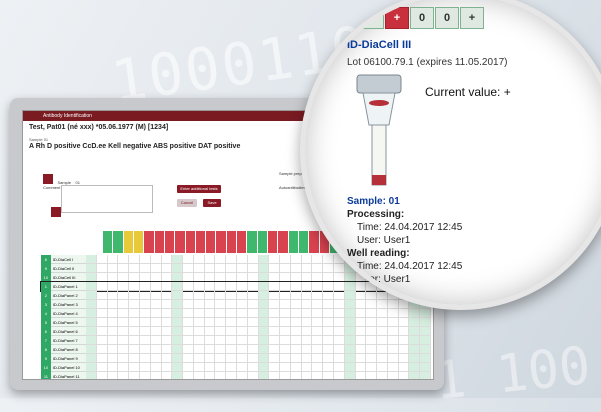 This screenshot has height=412, width=601. What do you see at coordinates (68, 277) in the screenshot?
I see `cell-name: ID-DiaCell III` at bounding box center [68, 277].